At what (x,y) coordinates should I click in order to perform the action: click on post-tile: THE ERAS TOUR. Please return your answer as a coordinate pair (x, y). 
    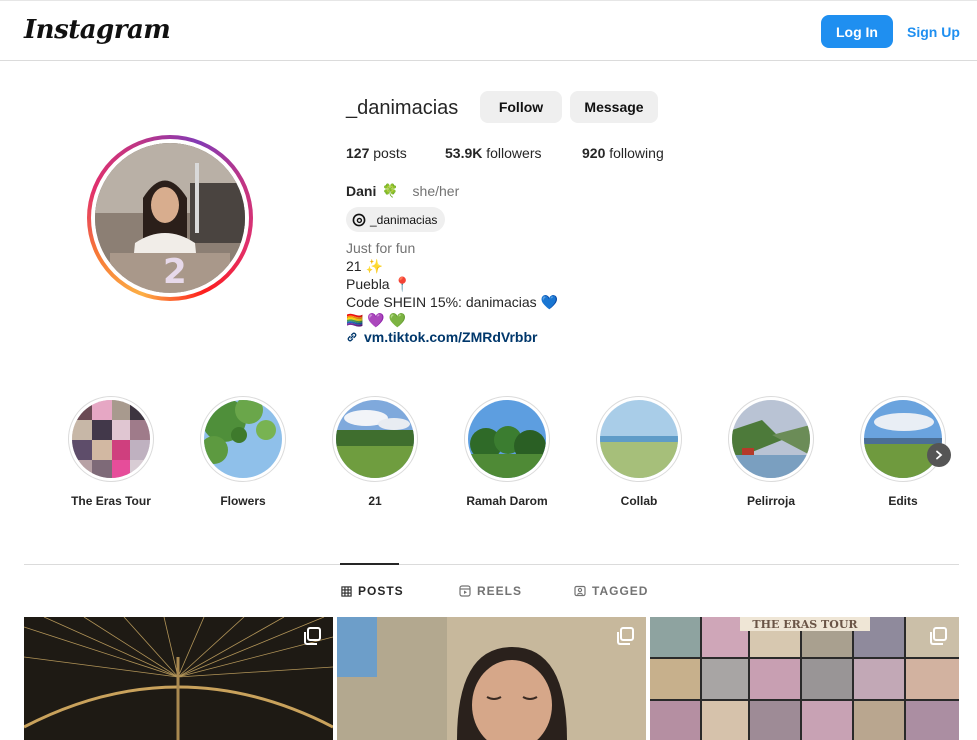
    Looking at the image, I should click on (804, 678).